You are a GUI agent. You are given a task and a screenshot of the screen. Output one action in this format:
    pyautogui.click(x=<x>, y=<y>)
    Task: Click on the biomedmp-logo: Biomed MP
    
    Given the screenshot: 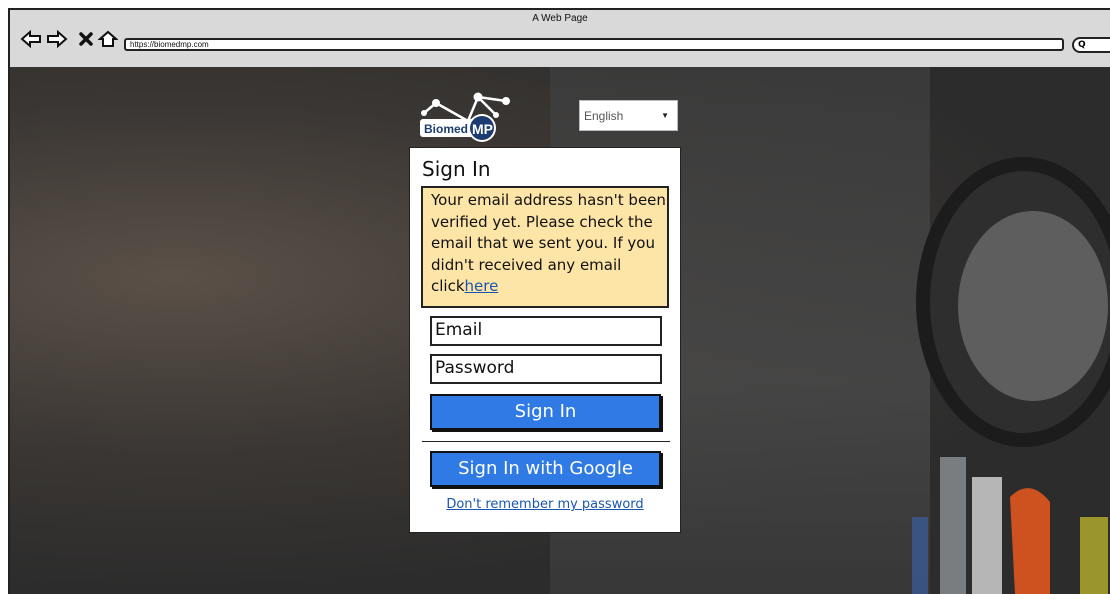 What is the action you would take?
    pyautogui.click(x=471, y=117)
    